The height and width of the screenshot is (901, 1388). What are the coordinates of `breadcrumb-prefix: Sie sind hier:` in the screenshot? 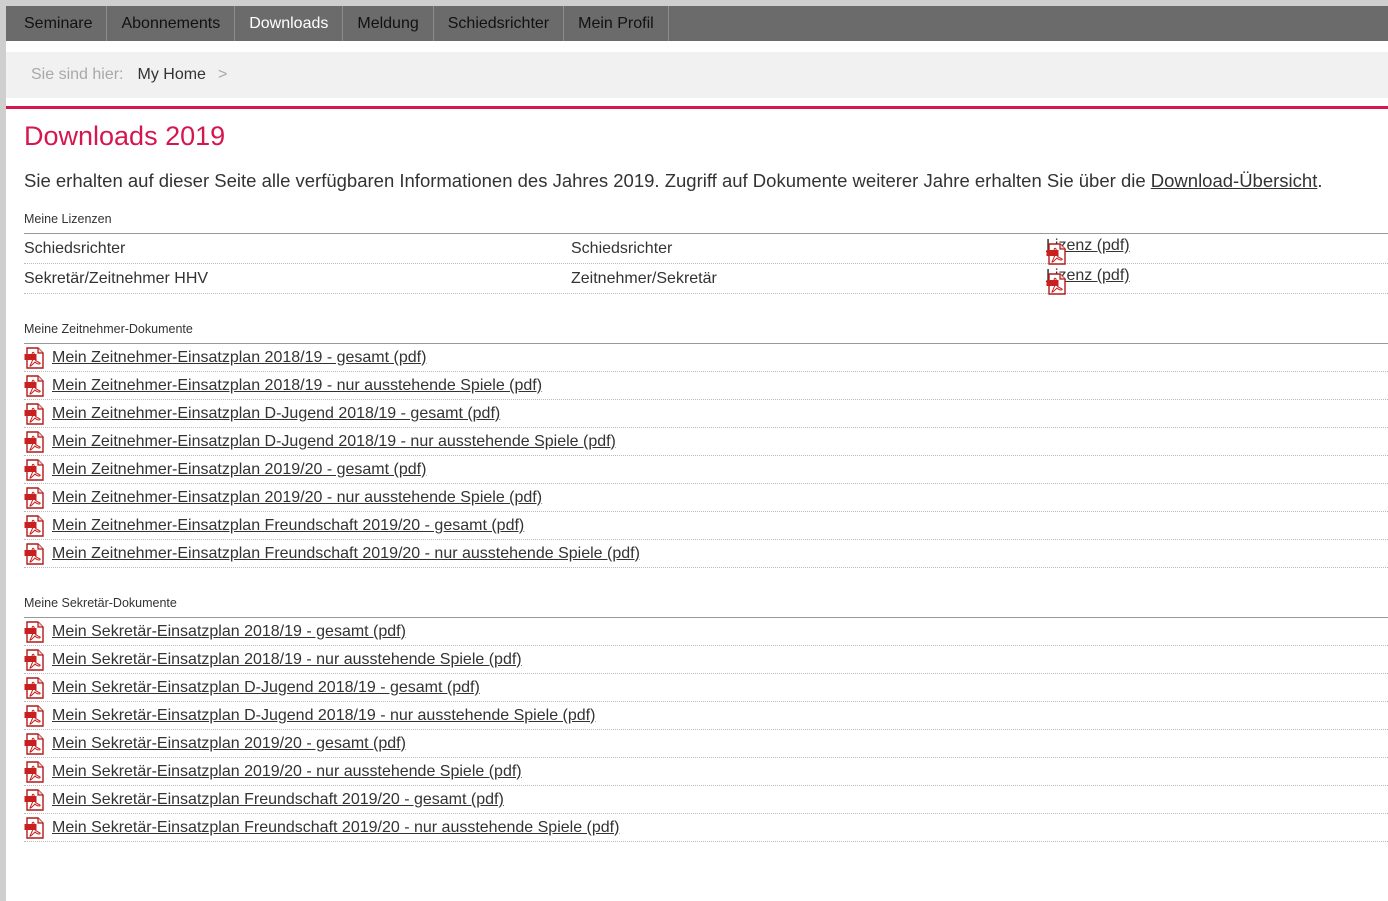 It's located at (77, 74).